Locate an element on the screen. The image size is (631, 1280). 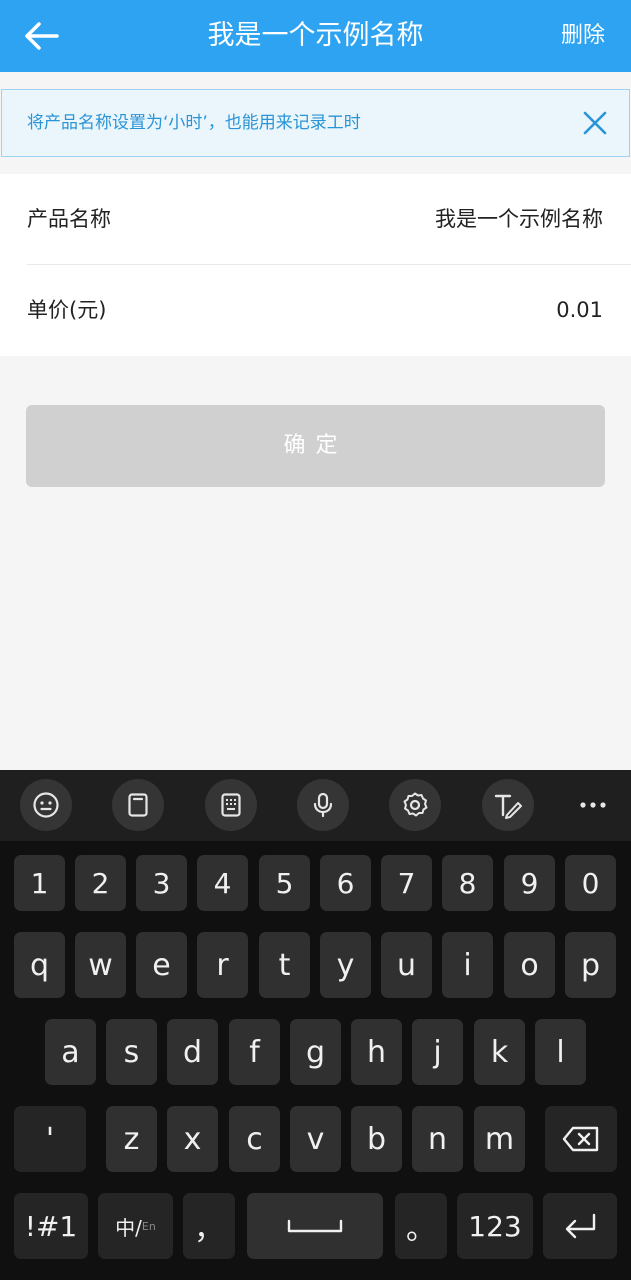
key-5: 5 is located at coordinates (284, 883).